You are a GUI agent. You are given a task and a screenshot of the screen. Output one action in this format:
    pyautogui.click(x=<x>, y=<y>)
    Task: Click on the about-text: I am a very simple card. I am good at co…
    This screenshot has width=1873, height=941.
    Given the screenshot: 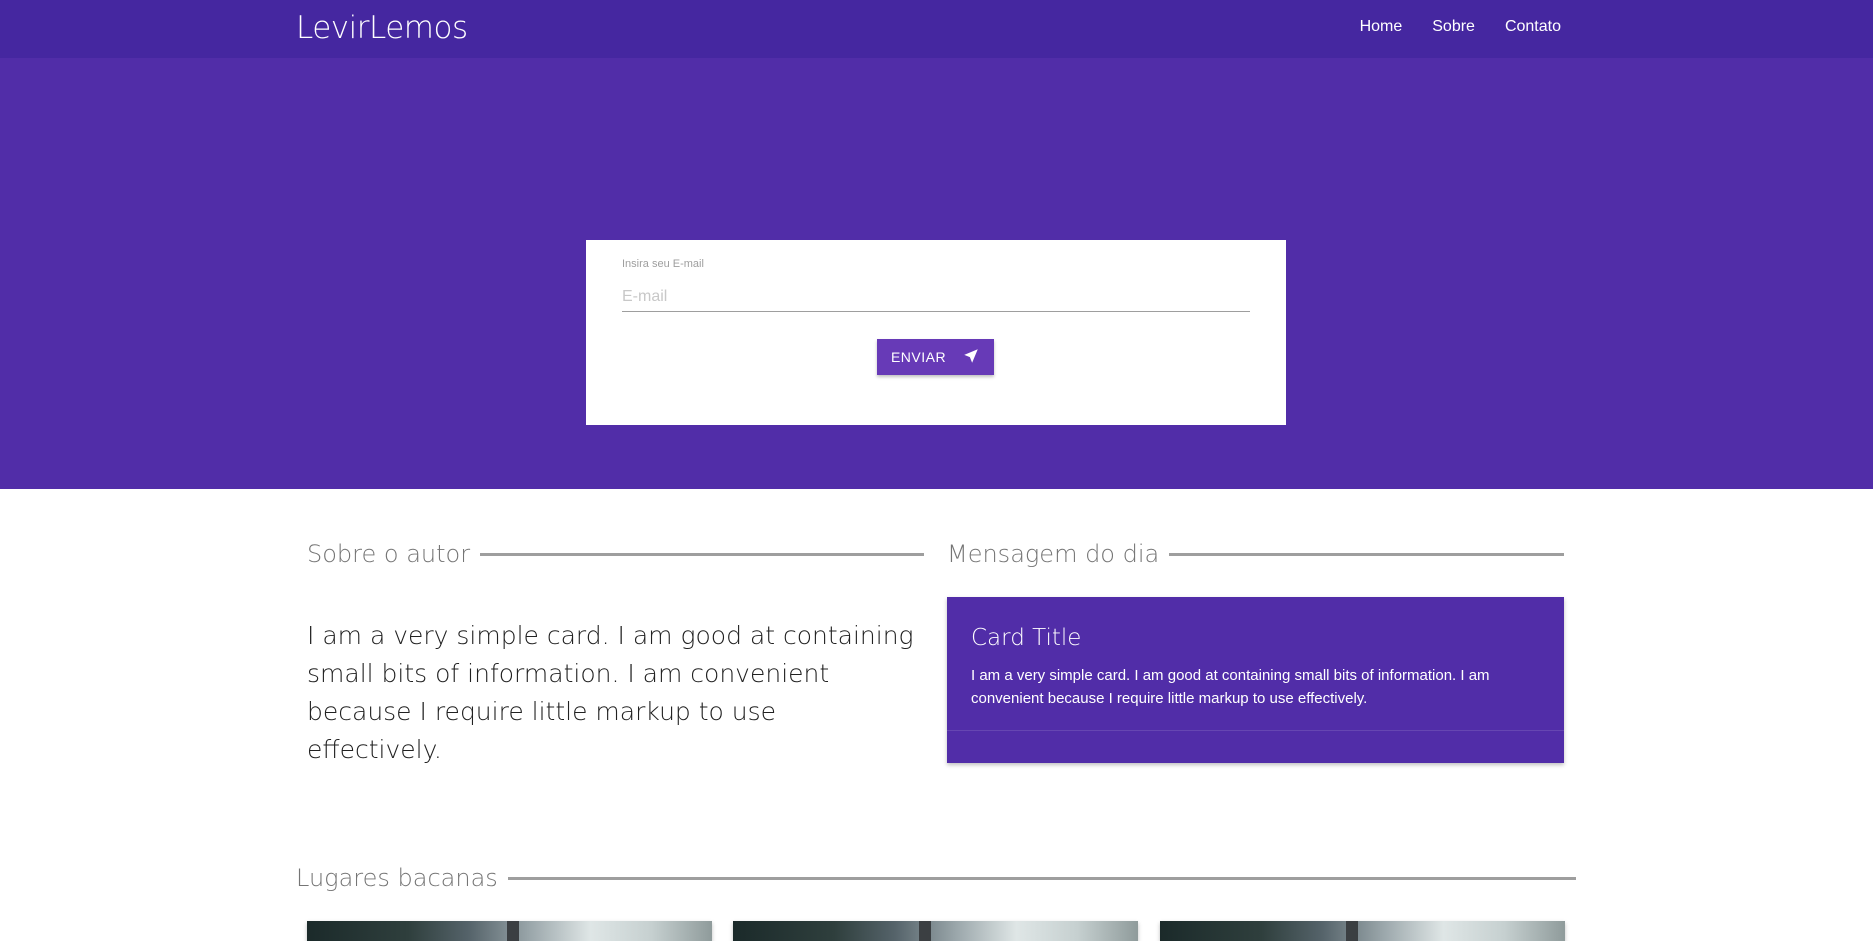 What is the action you would take?
    pyautogui.click(x=610, y=692)
    